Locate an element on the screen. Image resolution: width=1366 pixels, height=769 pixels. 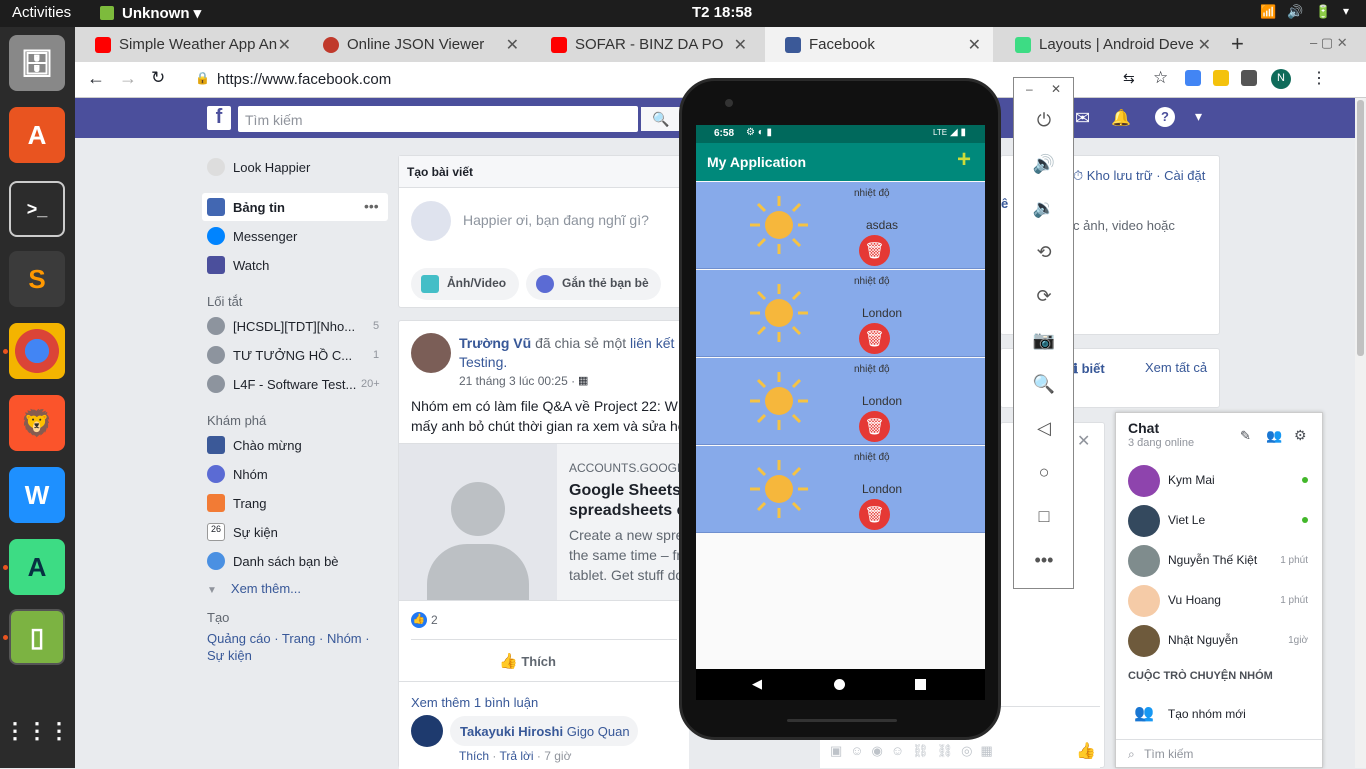
files-icon: 🗄 is located at coordinates (37, 63).